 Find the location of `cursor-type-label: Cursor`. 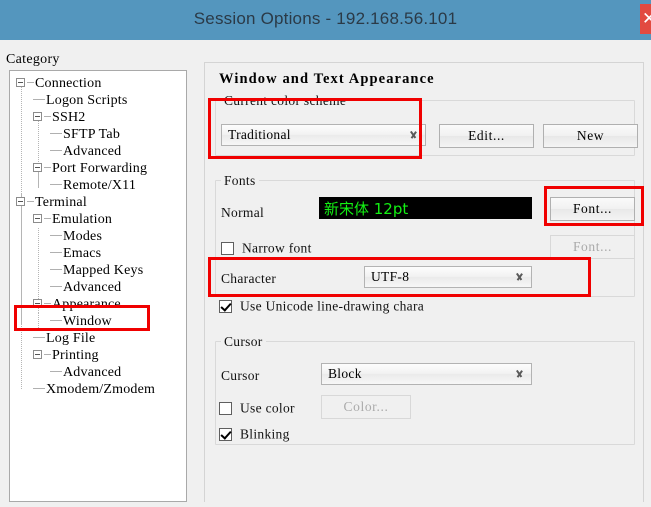

cursor-type-label: Cursor is located at coordinates (240, 375).